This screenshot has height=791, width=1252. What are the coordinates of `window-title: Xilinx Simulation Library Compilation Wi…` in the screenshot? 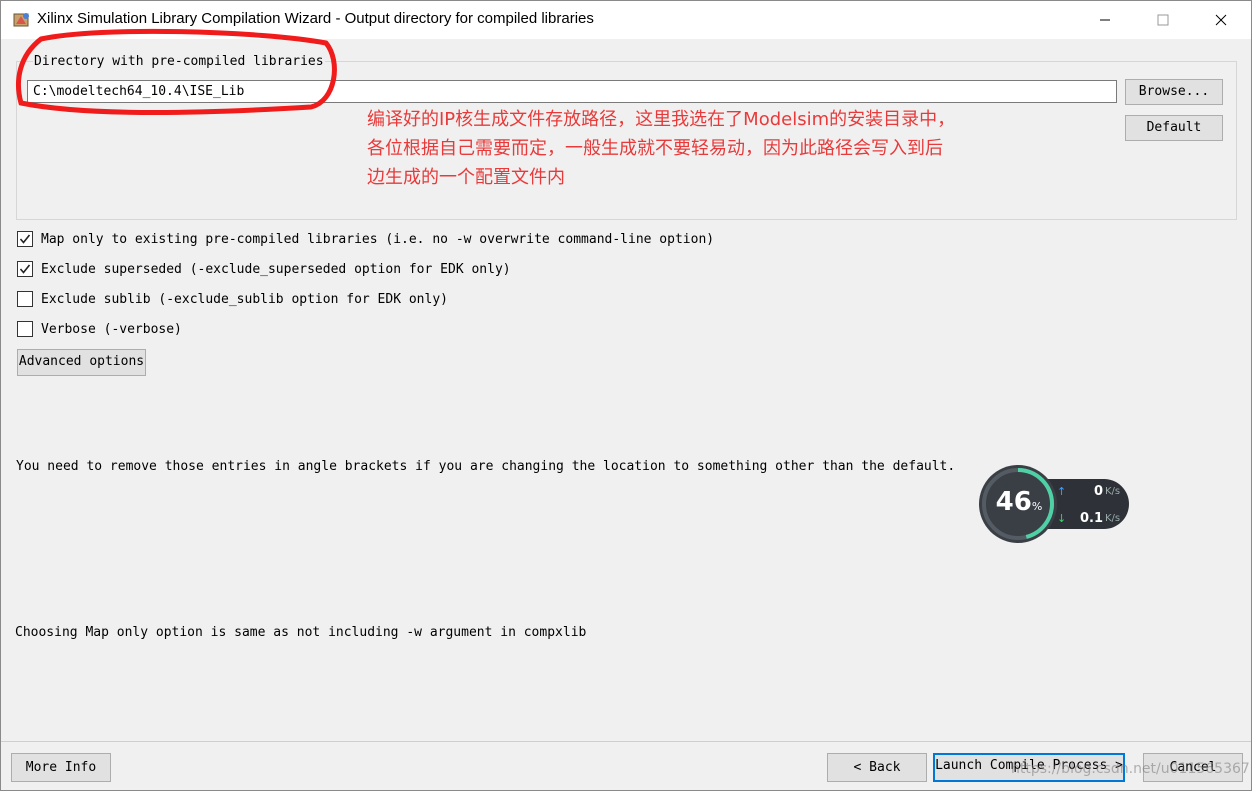 It's located at (315, 18).